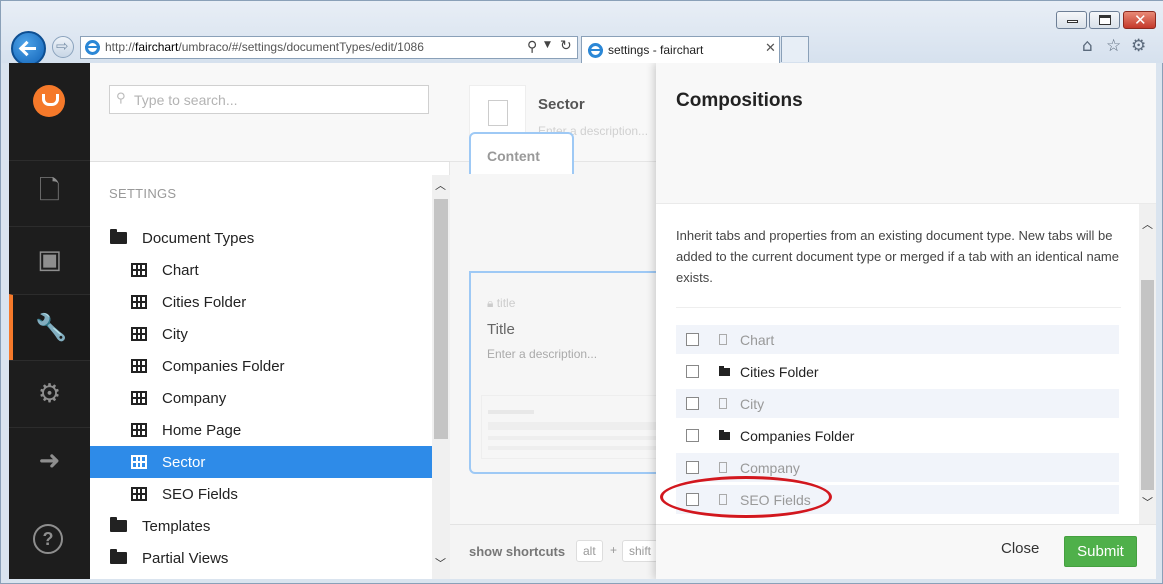  Describe the element at coordinates (48, 539) in the screenshot. I see `help-icon: ?` at that location.